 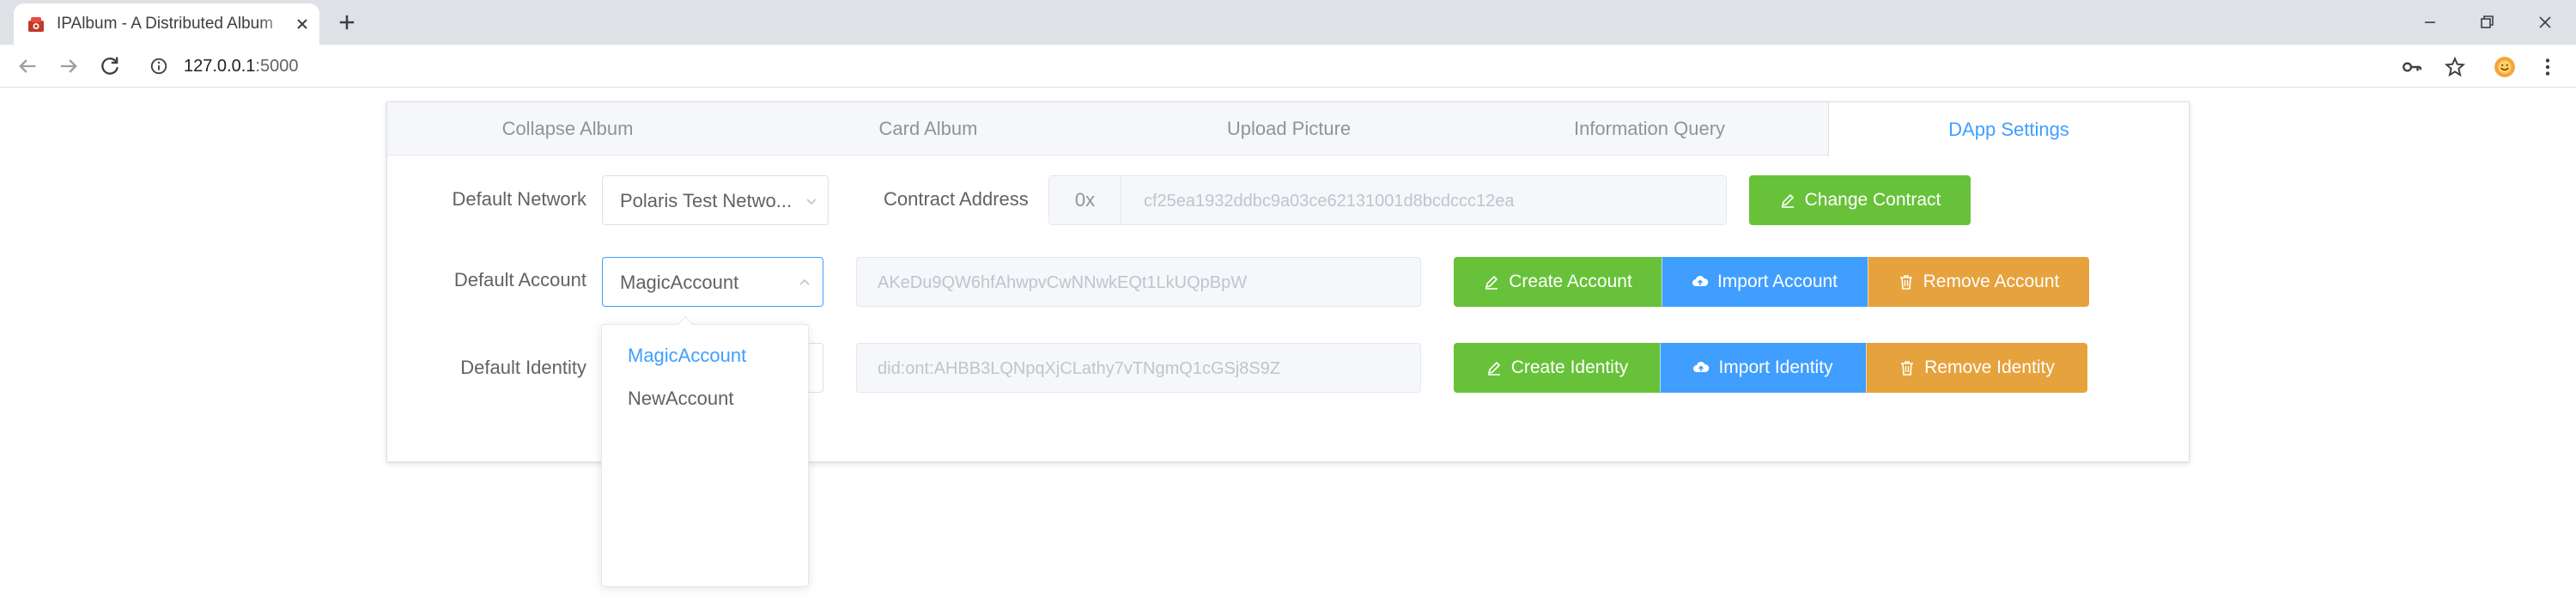 What do you see at coordinates (2009, 129) in the screenshot?
I see `tab-dapp-settings: DApp Settings` at bounding box center [2009, 129].